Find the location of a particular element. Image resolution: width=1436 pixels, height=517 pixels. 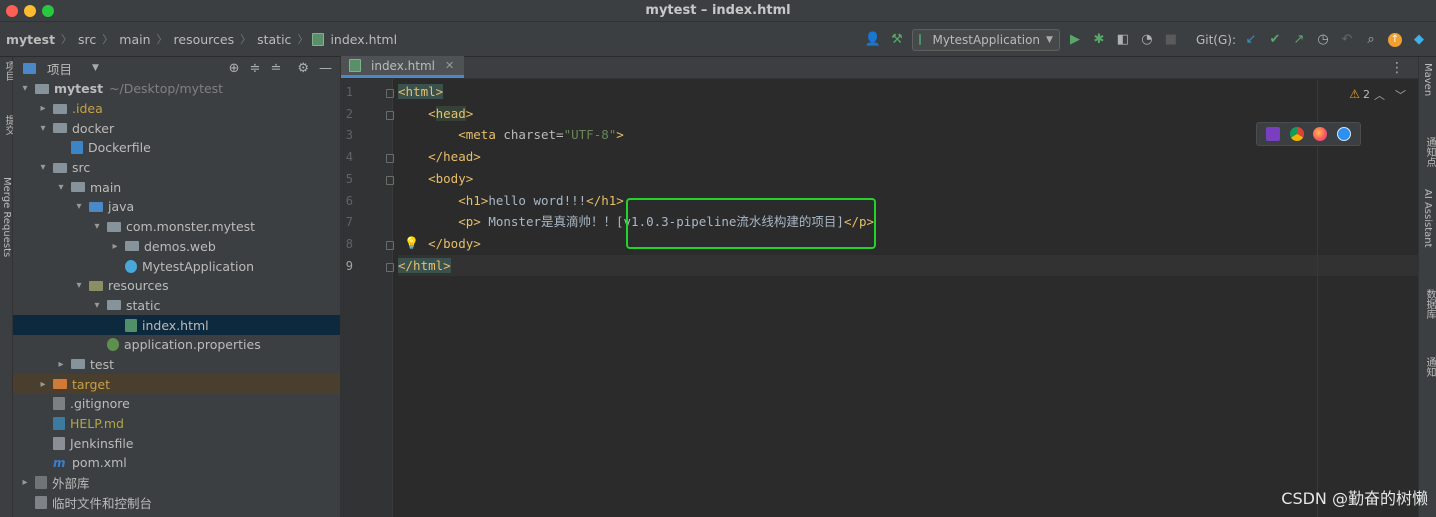

ide-logo-icon: ◆ is located at coordinates (1419, 40).